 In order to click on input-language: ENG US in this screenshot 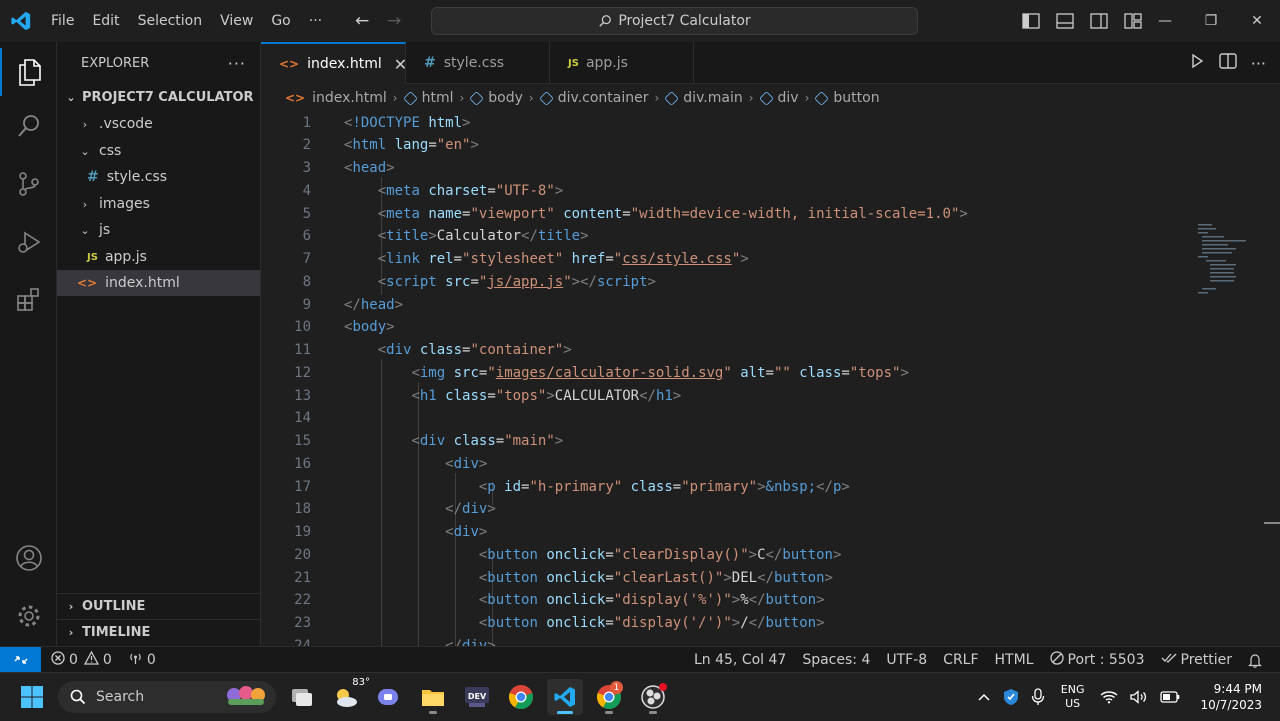, I will do `click(1073, 697)`.